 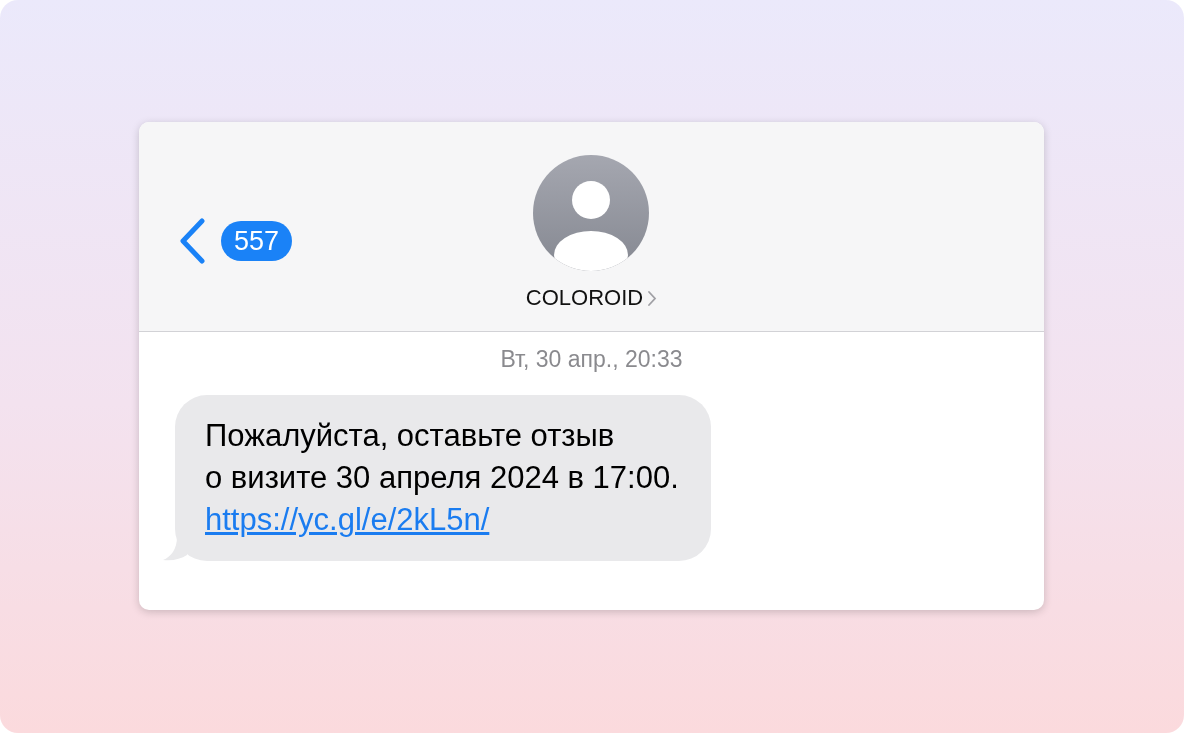 I want to click on message-timestamp: Вт, 30 апр., 20:33, so click(x=591, y=359).